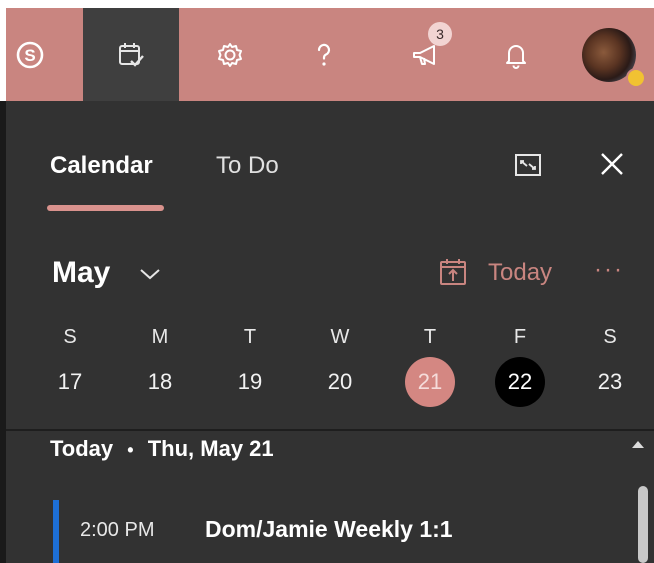  I want to click on calendar-day: 17, so click(70, 382).